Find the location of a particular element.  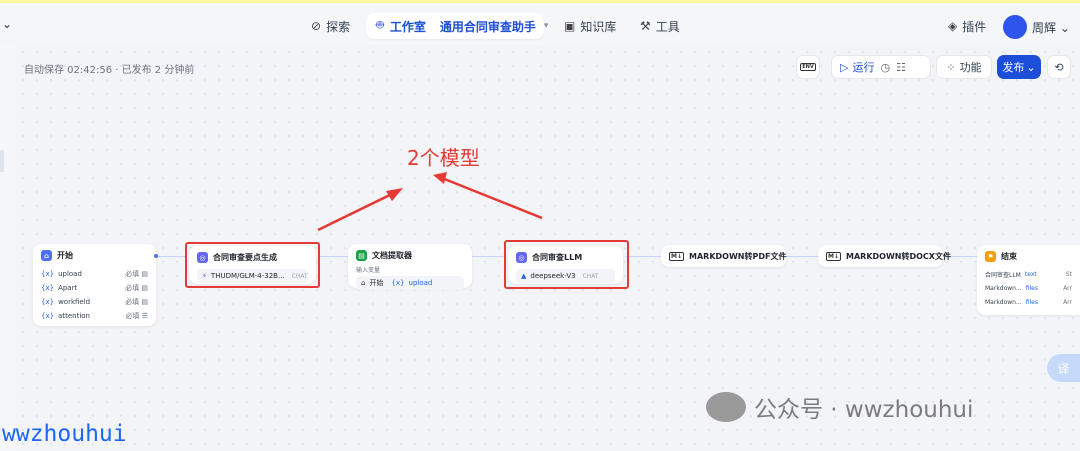

node-header: ▤ 文档提取器 is located at coordinates (410, 255).